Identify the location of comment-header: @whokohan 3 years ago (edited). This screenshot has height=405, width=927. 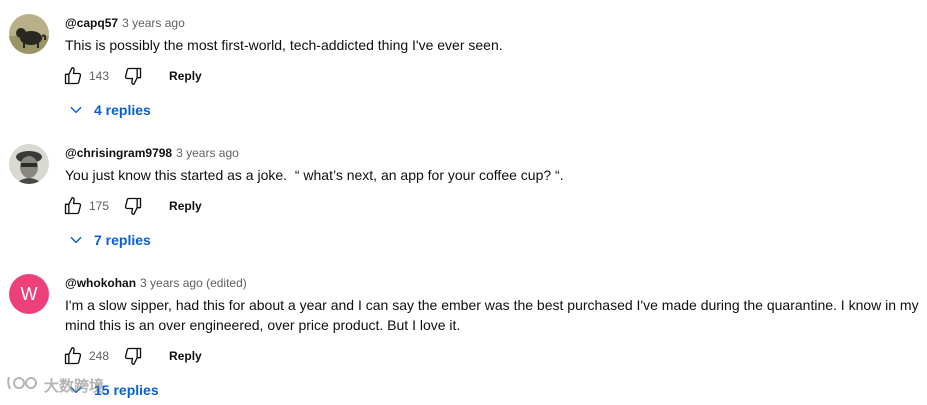
(156, 283).